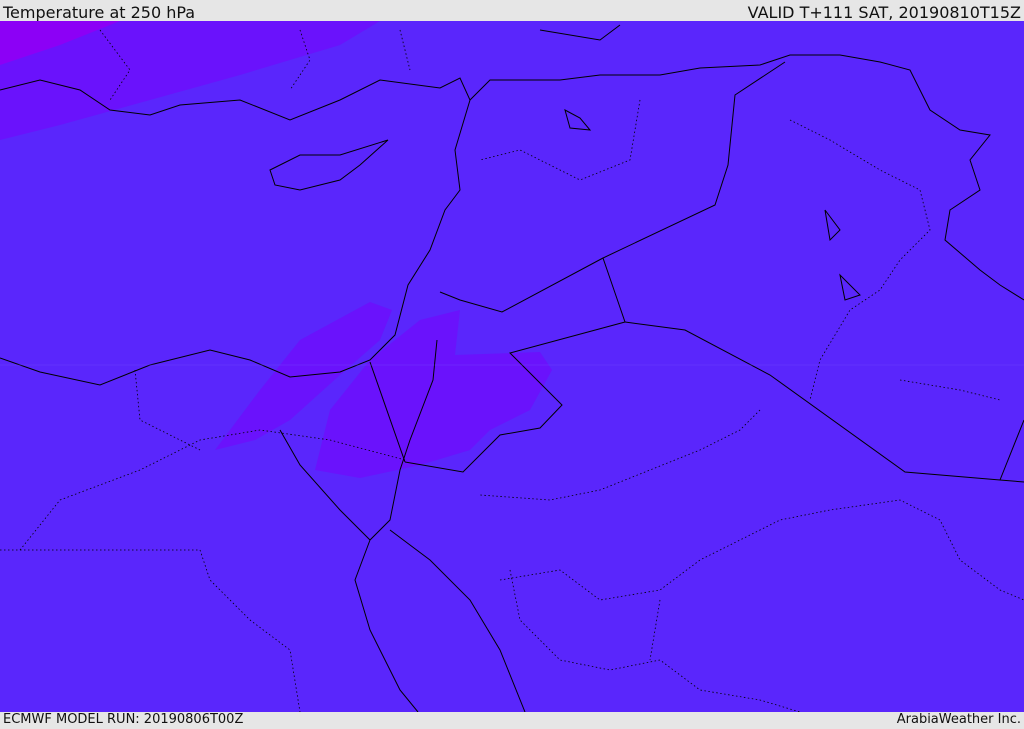 The image size is (1024, 729). I want to click on credit: ArabiaWeather Inc., so click(958, 719).